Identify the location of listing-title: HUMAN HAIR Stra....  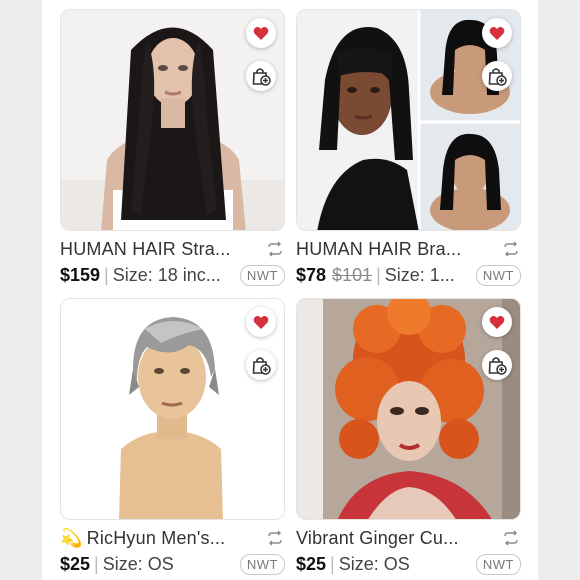
(159, 249).